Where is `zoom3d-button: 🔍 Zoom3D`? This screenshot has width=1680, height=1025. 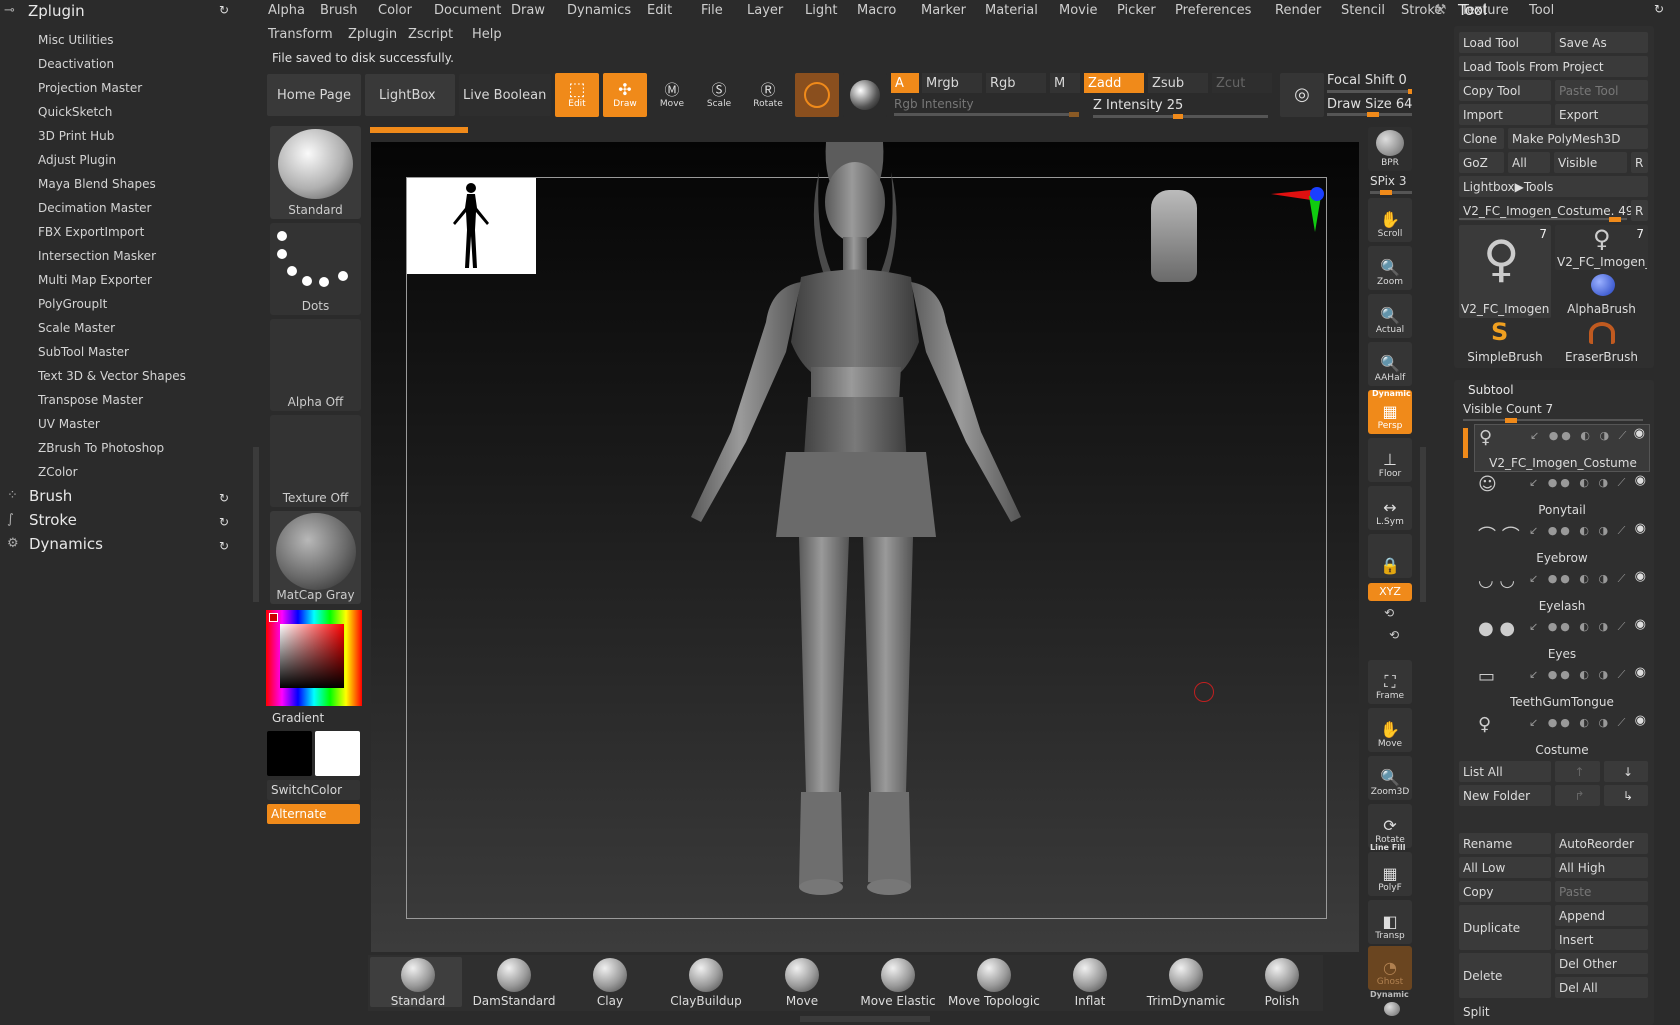 zoom3d-button: 🔍 Zoom3D is located at coordinates (1390, 778).